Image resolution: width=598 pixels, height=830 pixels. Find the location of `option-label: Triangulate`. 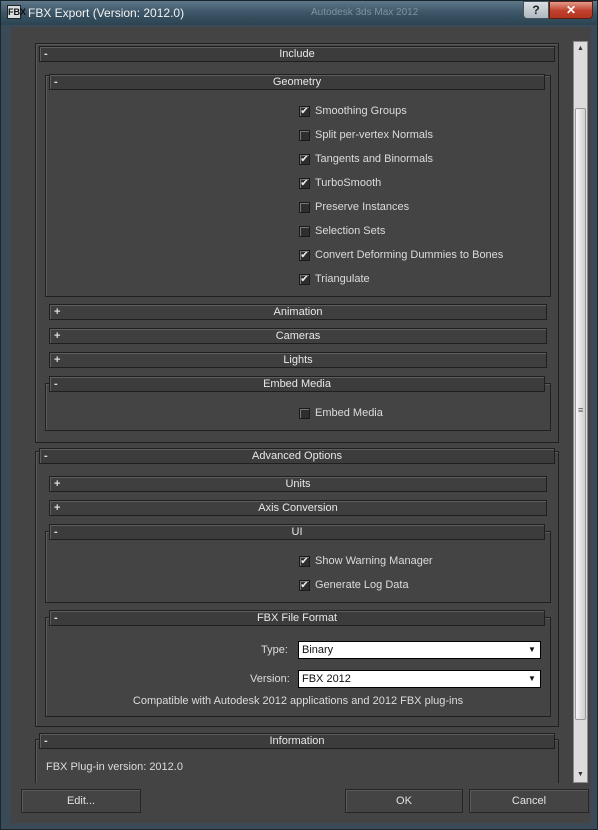

option-label: Triangulate is located at coordinates (342, 279).